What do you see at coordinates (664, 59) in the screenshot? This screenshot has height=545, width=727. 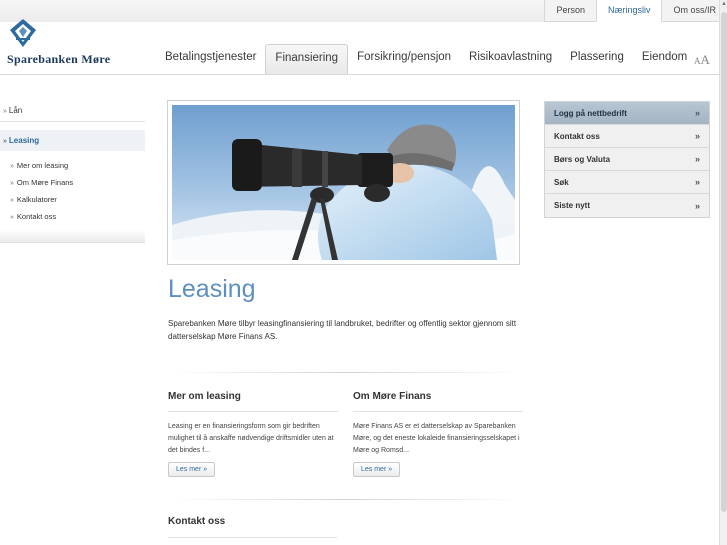 I see `nav-eiendom: Eiendom` at bounding box center [664, 59].